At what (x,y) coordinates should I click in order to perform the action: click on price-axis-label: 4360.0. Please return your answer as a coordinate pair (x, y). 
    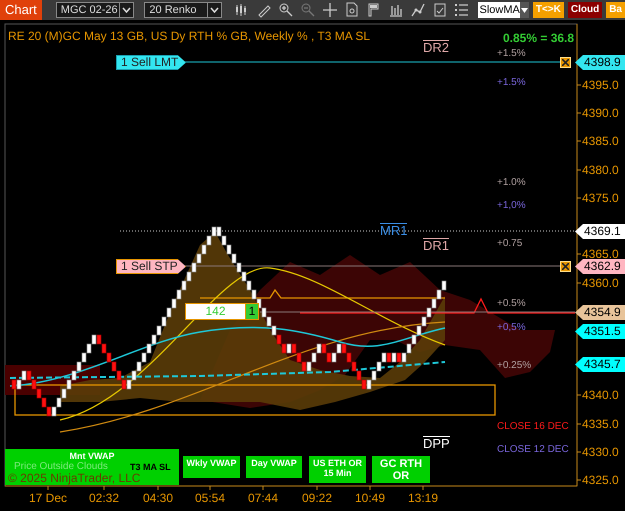
    Looking at the image, I should click on (600, 283).